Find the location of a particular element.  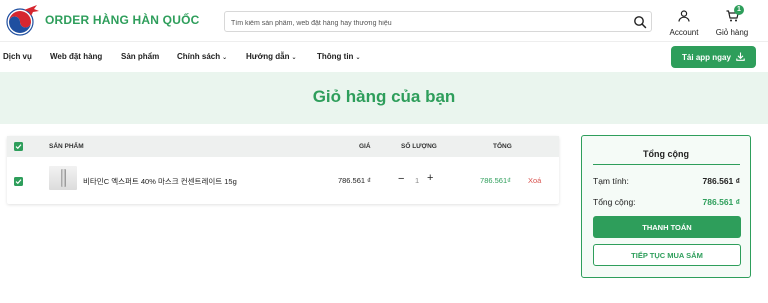

total-label: Tổng cộng: is located at coordinates (614, 202).